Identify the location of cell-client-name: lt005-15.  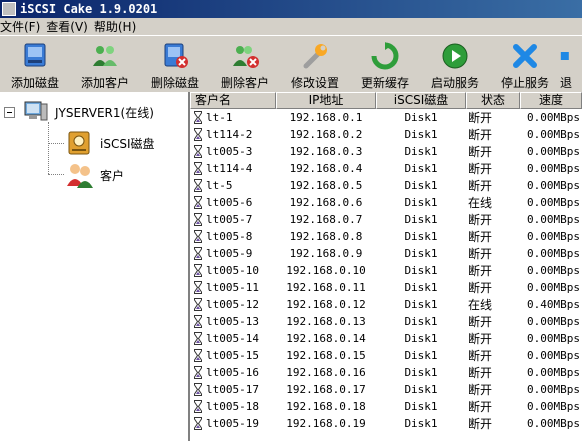
(233, 355).